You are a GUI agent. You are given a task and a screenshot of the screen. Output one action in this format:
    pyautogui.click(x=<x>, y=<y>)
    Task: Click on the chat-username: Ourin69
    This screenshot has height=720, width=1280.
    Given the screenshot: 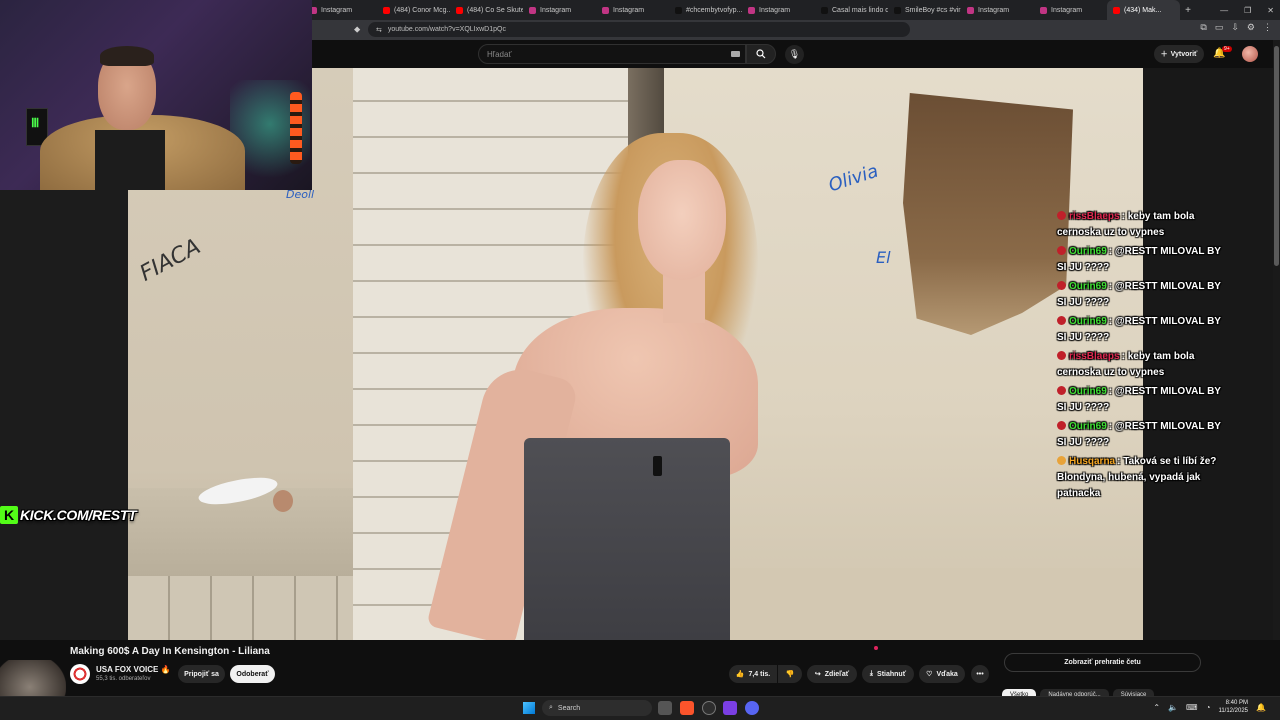 What is the action you would take?
    pyautogui.click(x=1088, y=426)
    